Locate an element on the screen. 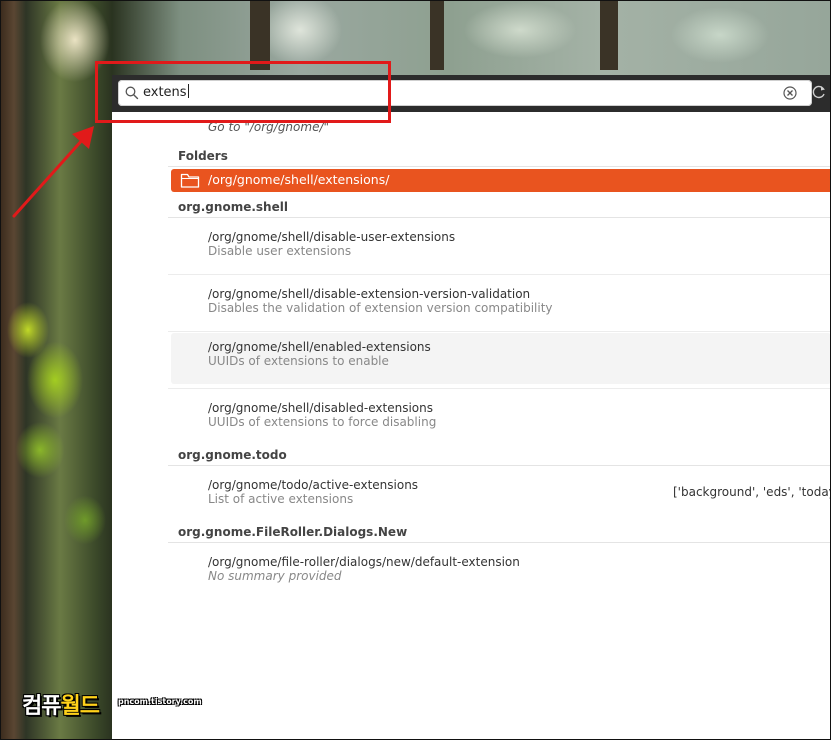  key-path: /org/gnome/todo/active-extensions is located at coordinates (313, 485).